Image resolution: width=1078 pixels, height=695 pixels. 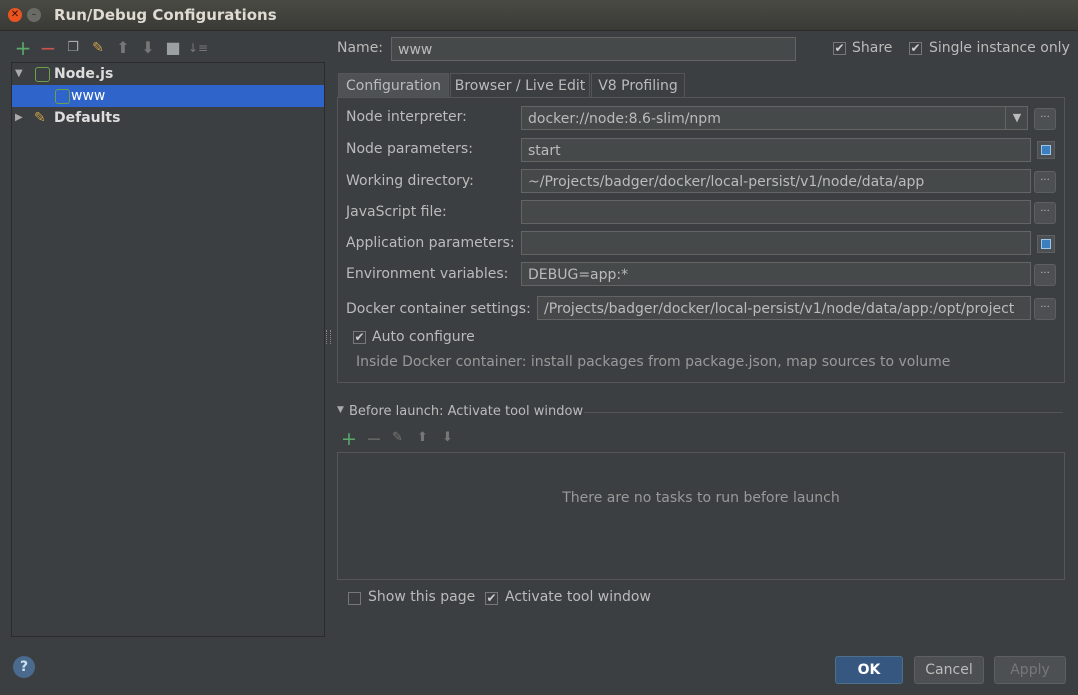 I want to click on tree-node-www: www, so click(x=168, y=96).